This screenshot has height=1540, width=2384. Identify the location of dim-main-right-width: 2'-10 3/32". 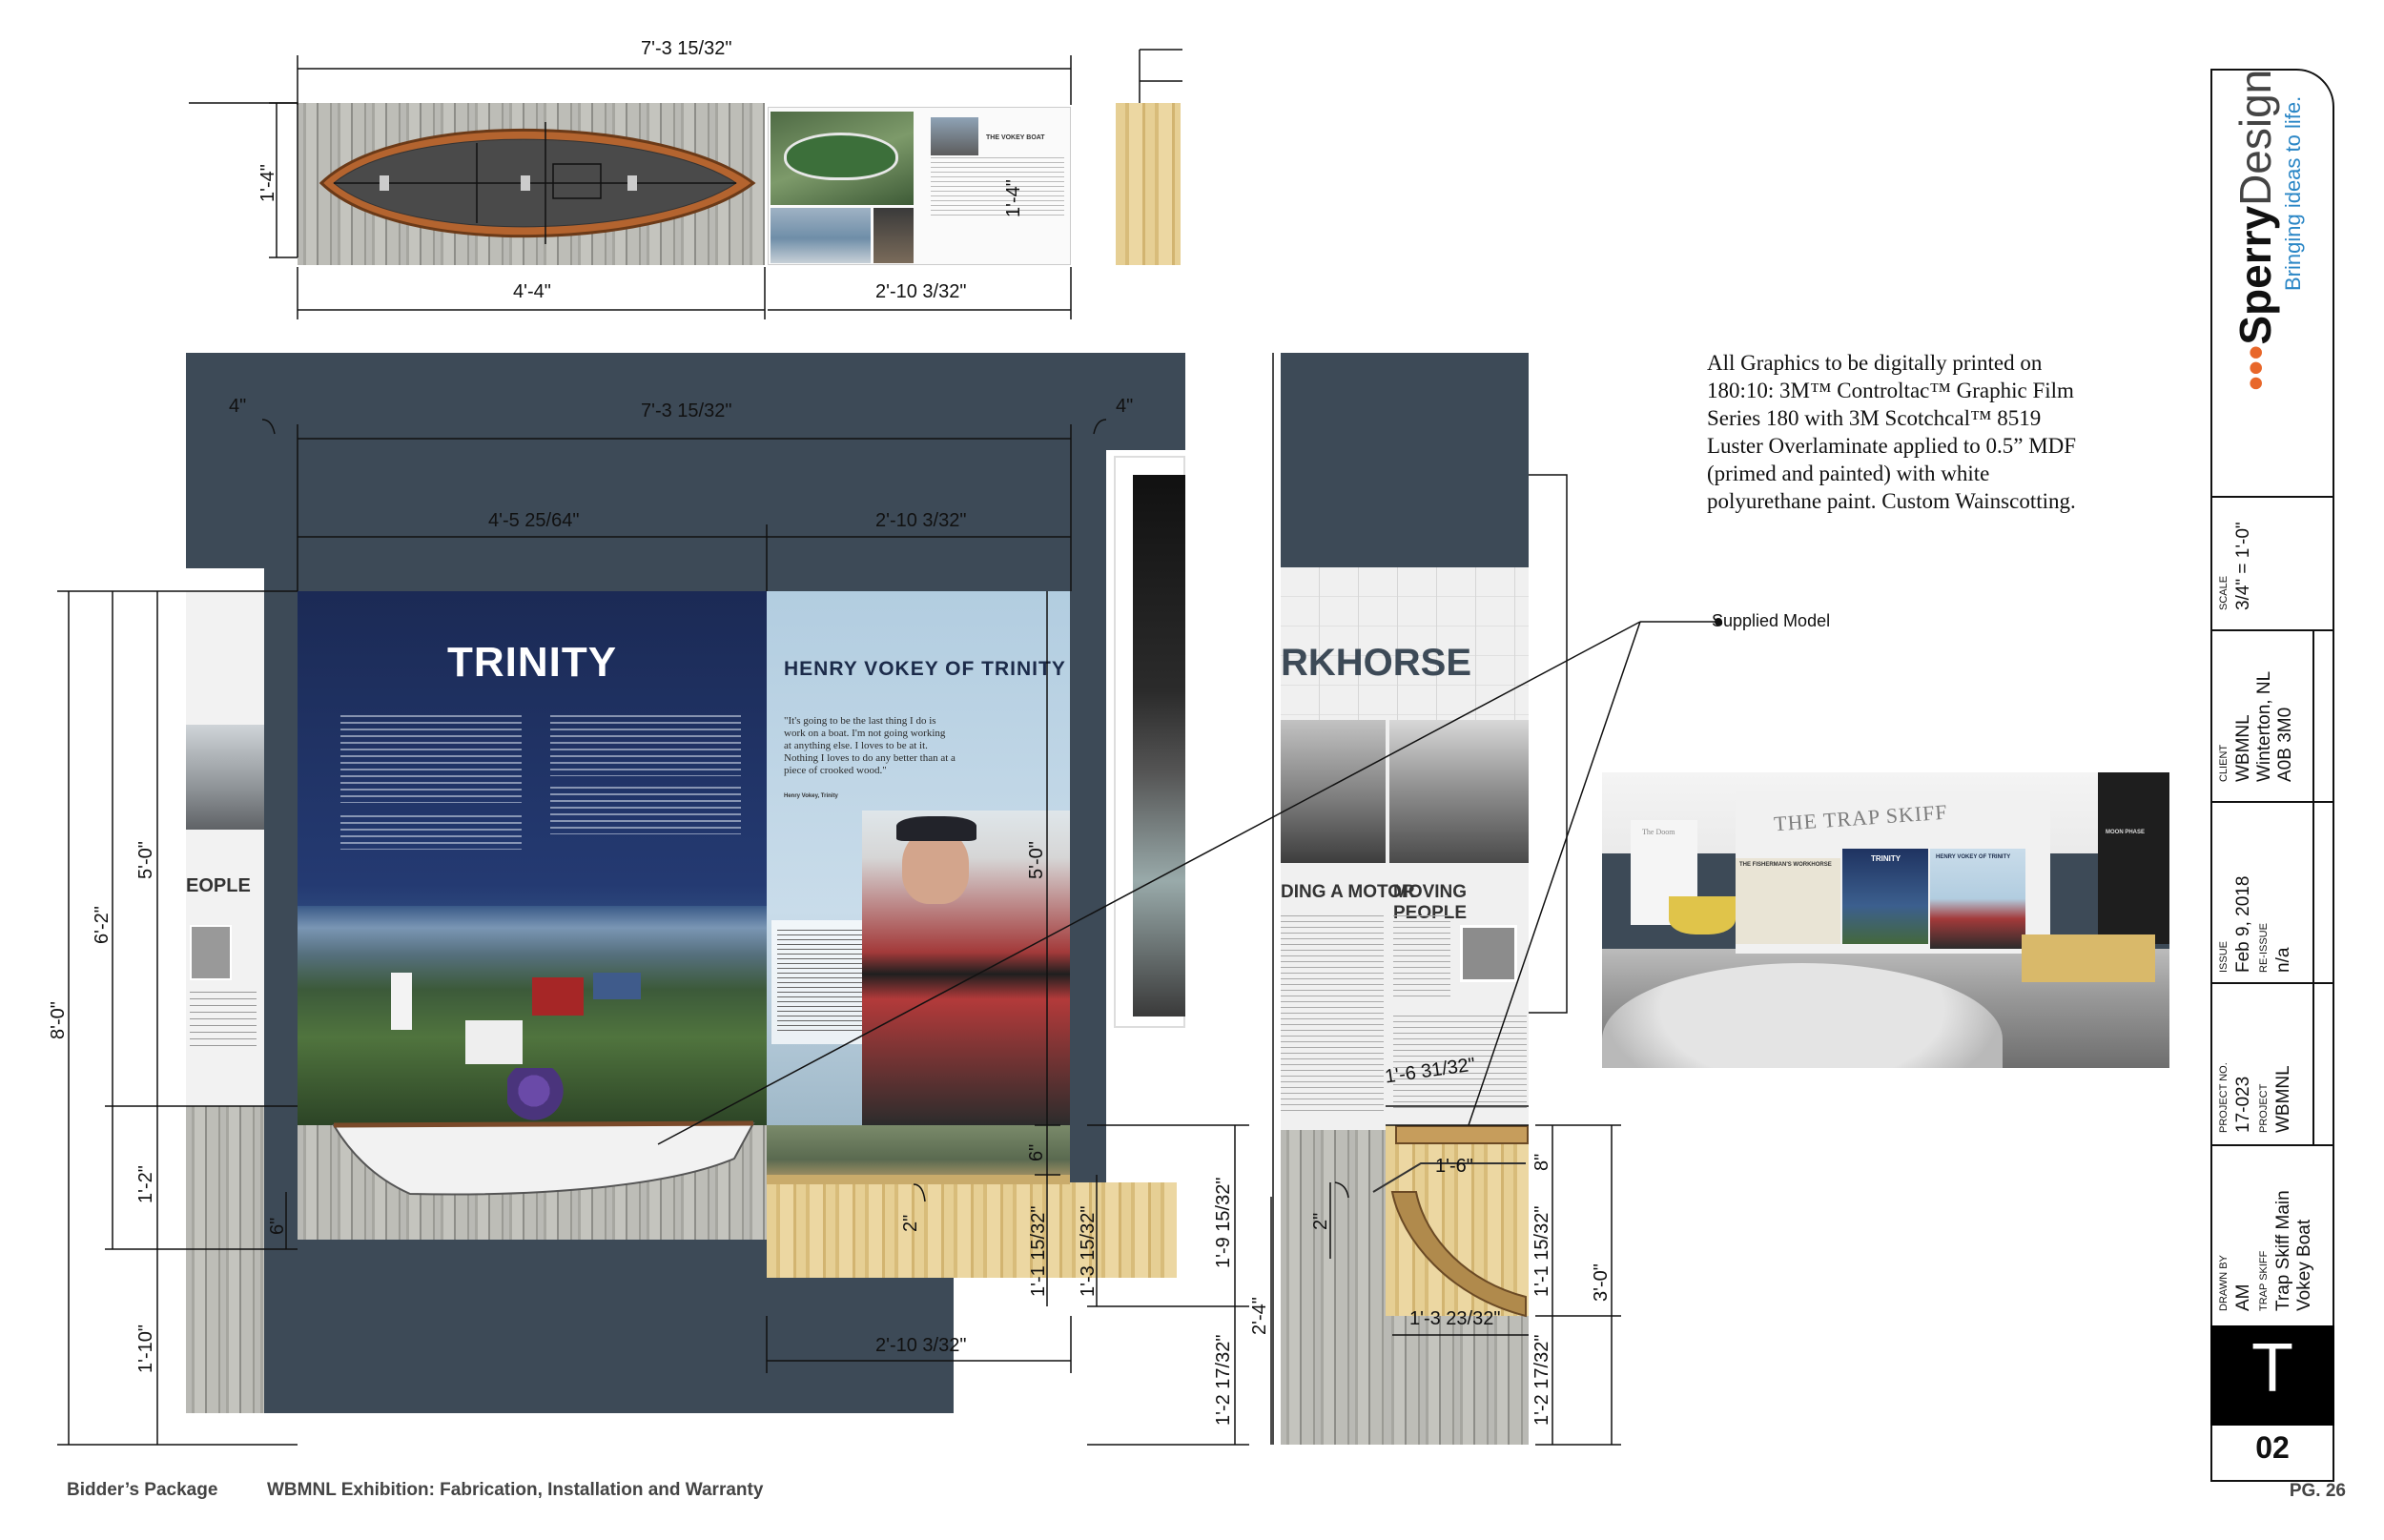
(921, 520).